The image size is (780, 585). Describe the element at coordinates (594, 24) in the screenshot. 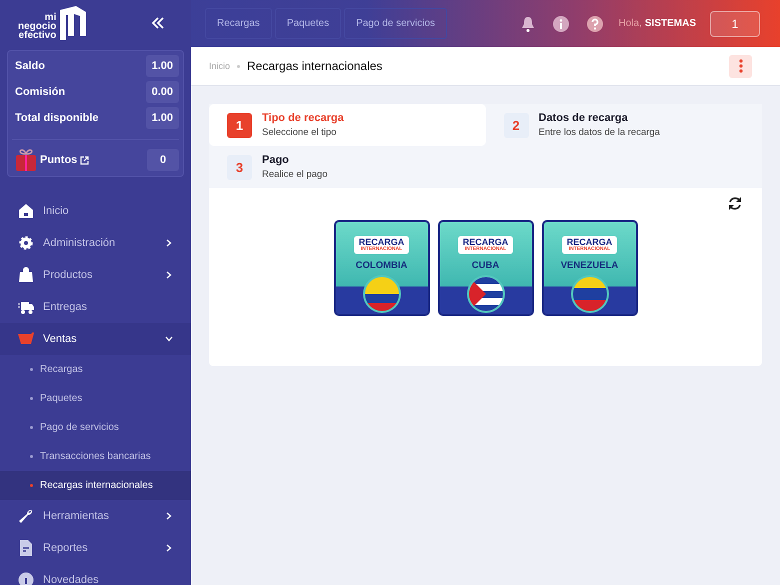

I see `help-icon` at that location.